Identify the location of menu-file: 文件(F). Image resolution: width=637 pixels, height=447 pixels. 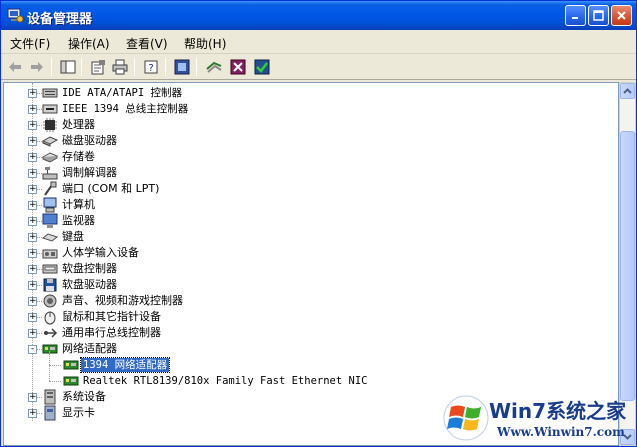
(30, 43).